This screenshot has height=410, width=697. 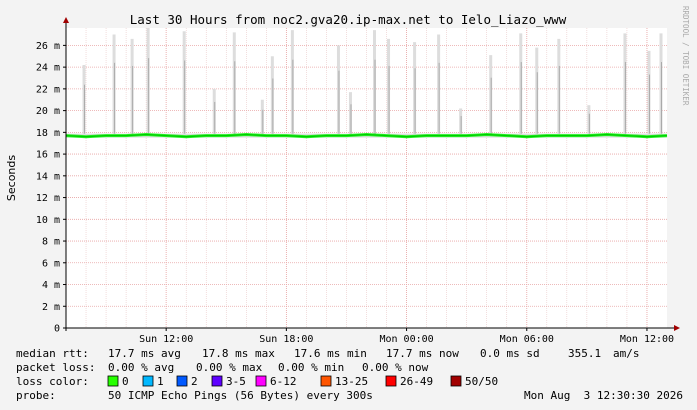 I want to click on x-tick-label: Sun 18:00, so click(x=286, y=339).